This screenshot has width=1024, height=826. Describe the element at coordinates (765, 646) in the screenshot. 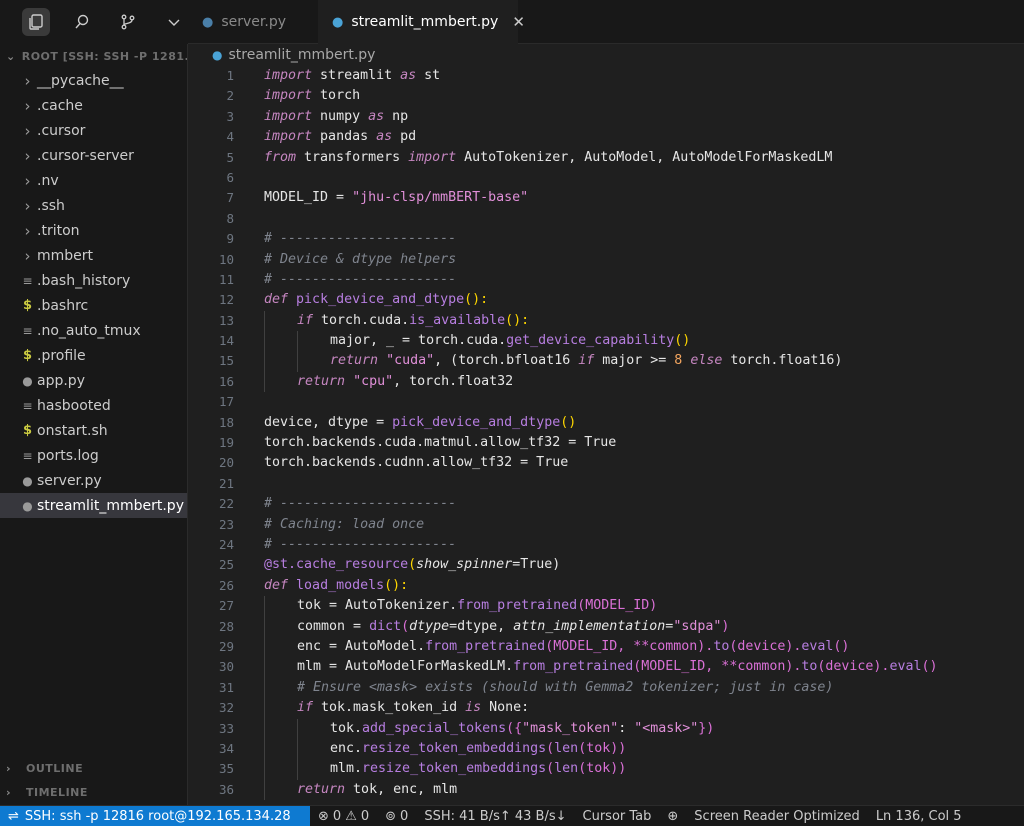

I see `code-token: (device).` at that location.